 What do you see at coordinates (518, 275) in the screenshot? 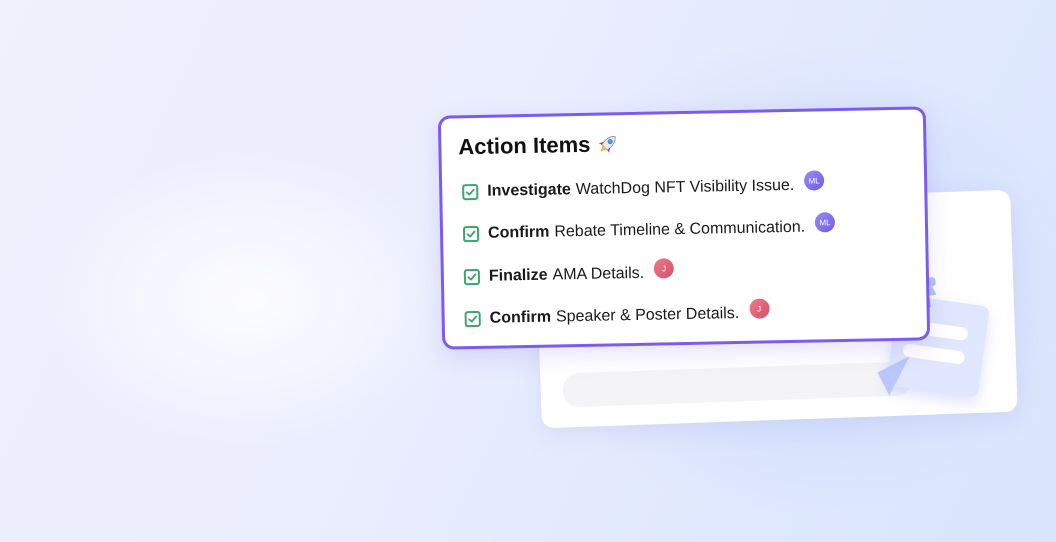
I see `item-verb: Finalize` at bounding box center [518, 275].